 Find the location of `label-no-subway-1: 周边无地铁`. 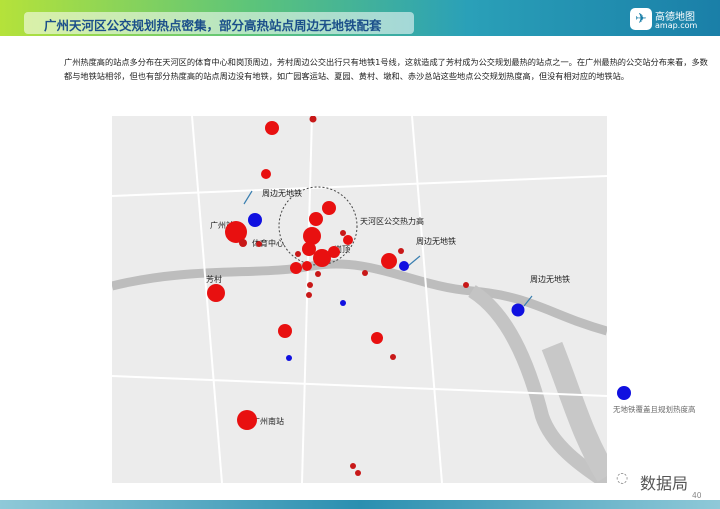

label-no-subway-1: 周边无地铁 is located at coordinates (282, 193).